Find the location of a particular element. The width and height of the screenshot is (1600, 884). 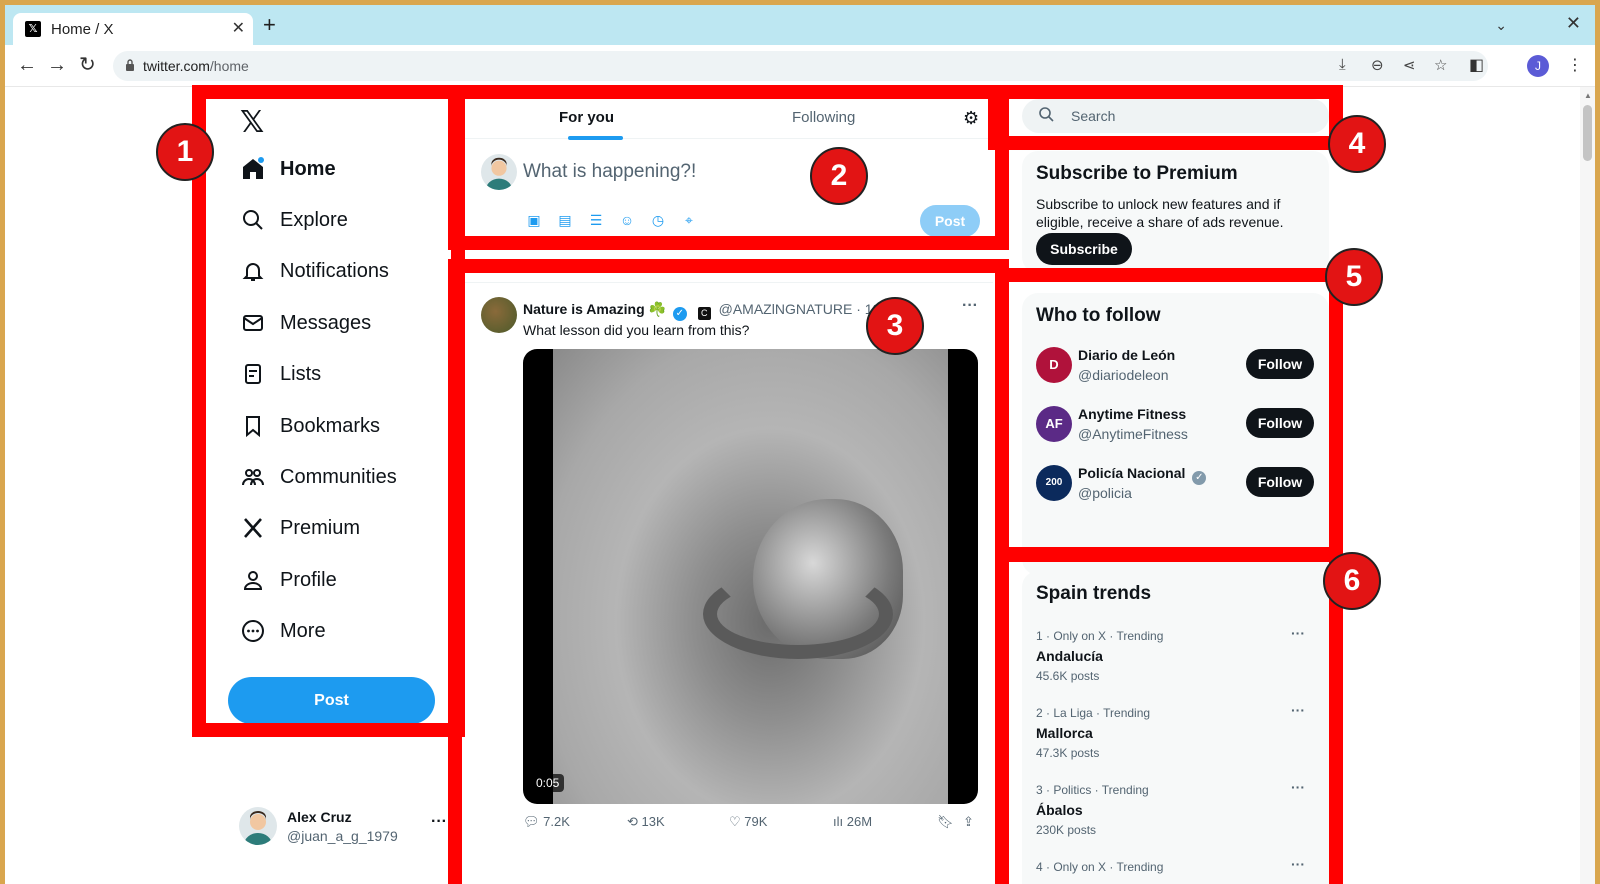

nav-item-lists: Lists is located at coordinates (280, 374).